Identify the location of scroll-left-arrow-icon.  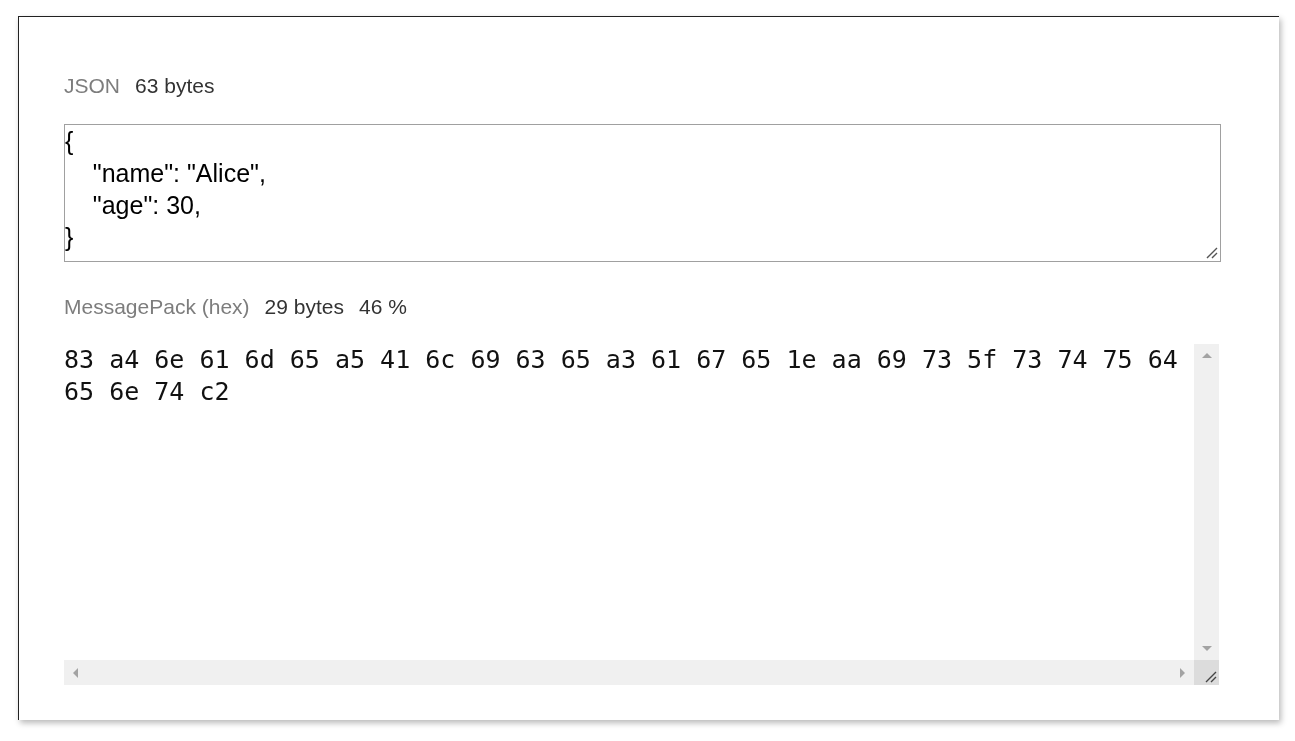
(75, 672).